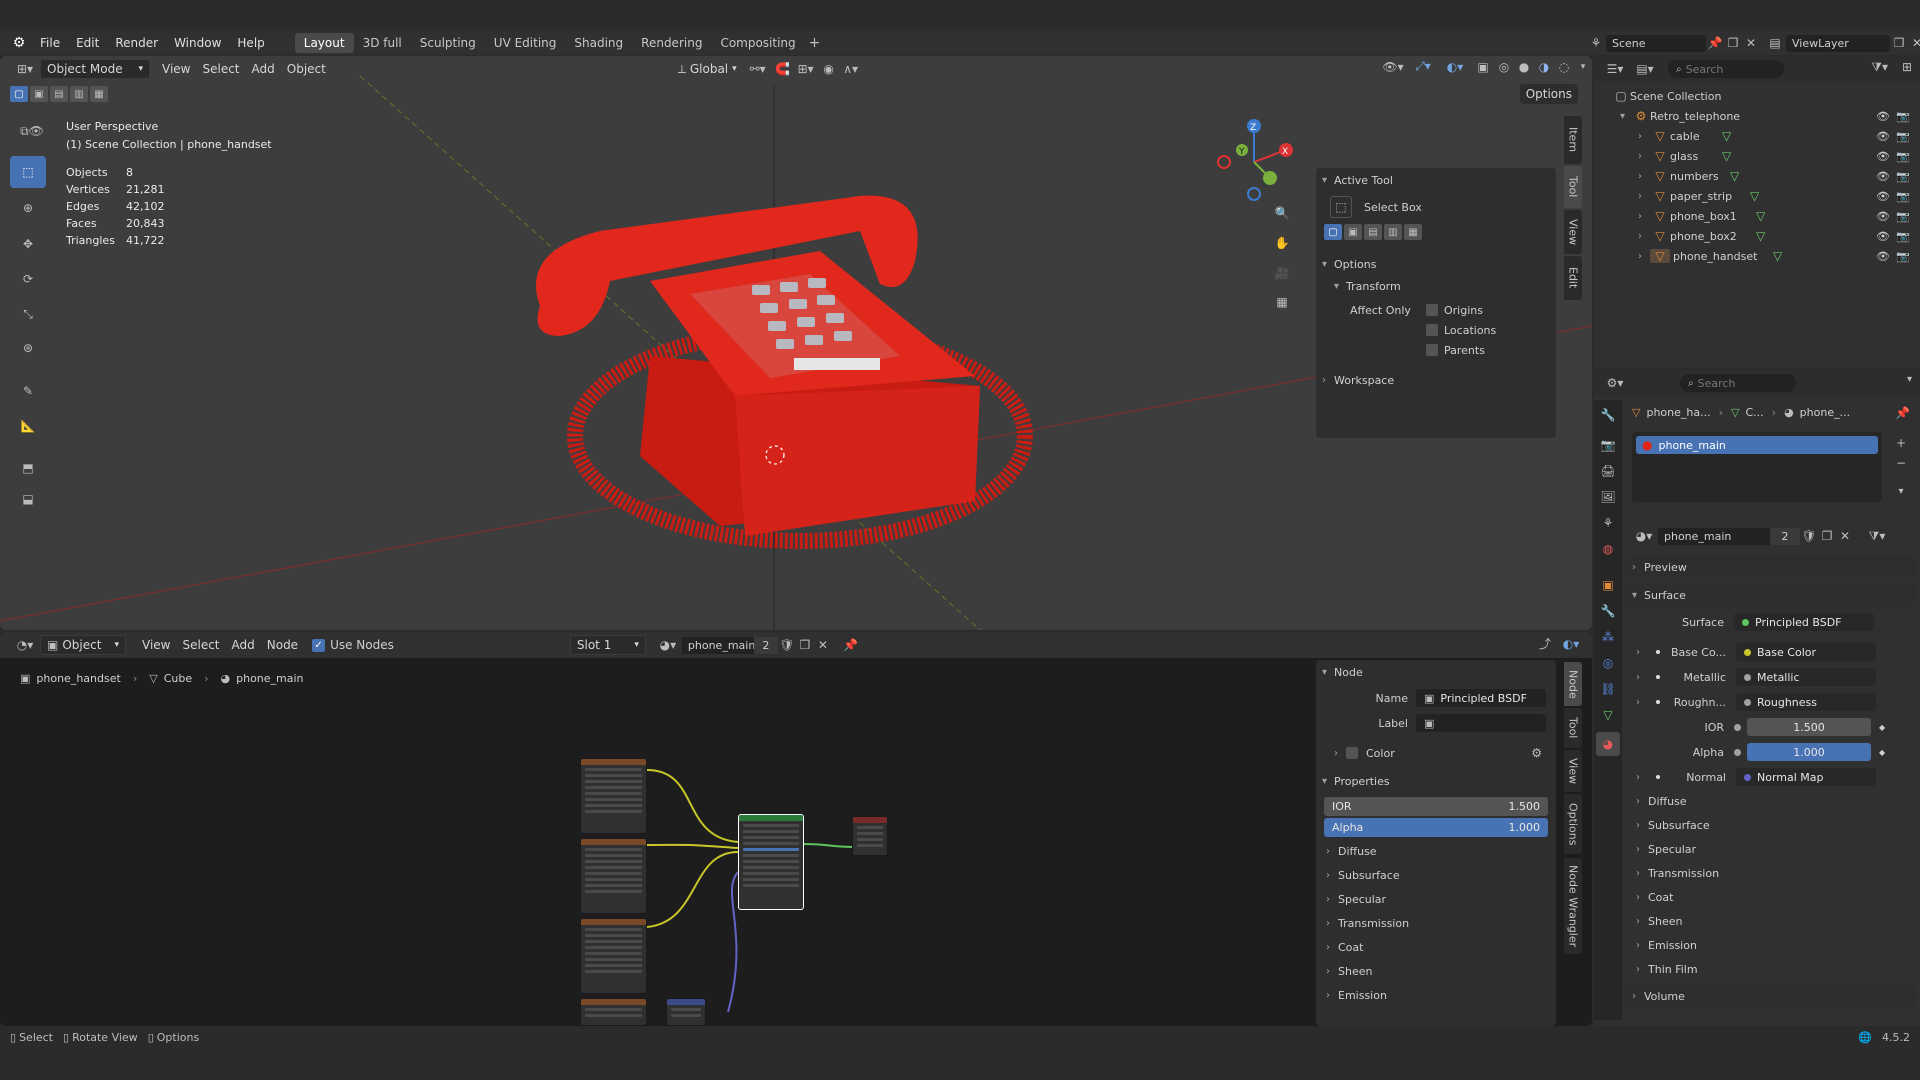  I want to click on properties-options-icon: ▾, so click(1909, 379).